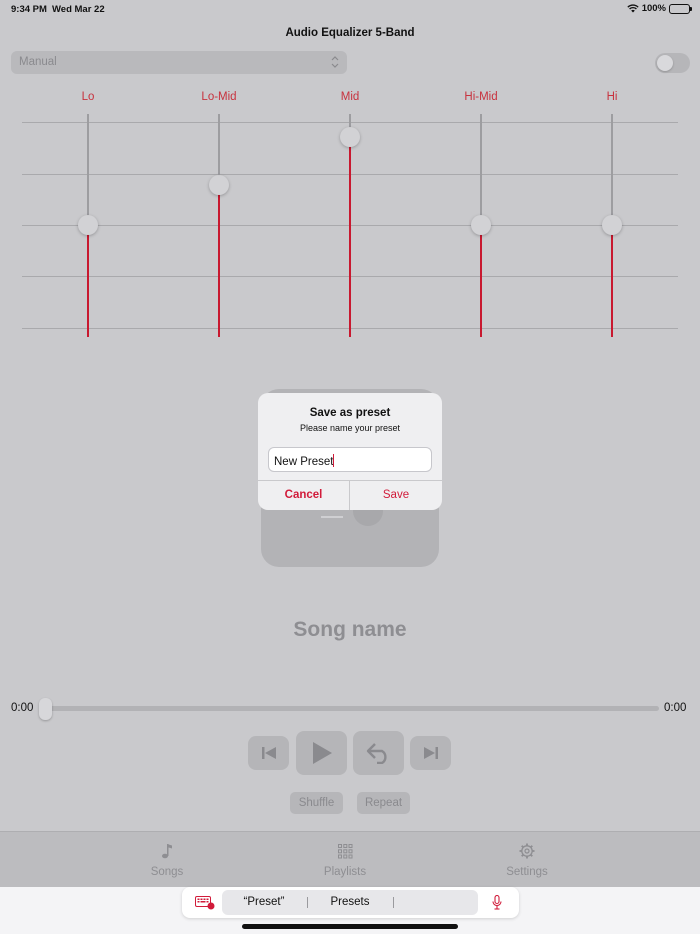 This screenshot has height=934, width=700. What do you see at coordinates (680, 8) in the screenshot?
I see `battery-icon` at bounding box center [680, 8].